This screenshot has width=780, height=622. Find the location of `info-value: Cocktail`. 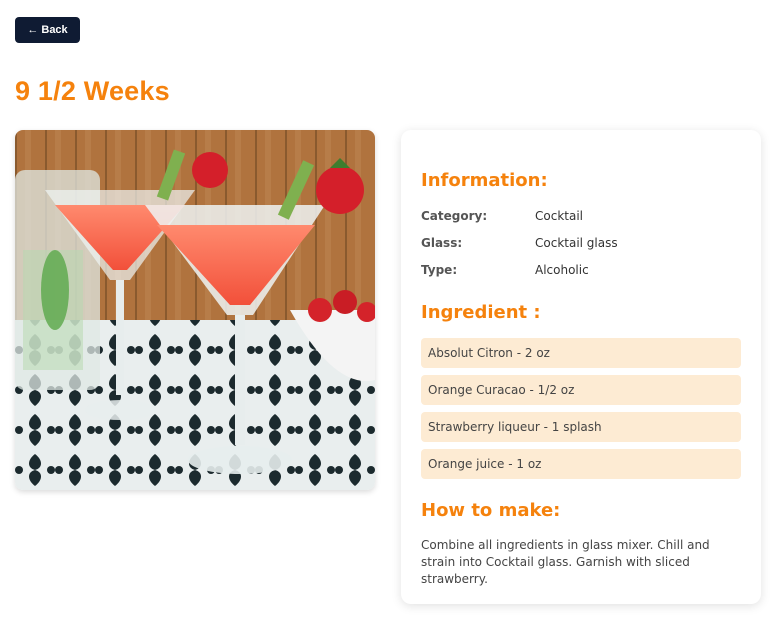

info-value: Cocktail is located at coordinates (559, 216).